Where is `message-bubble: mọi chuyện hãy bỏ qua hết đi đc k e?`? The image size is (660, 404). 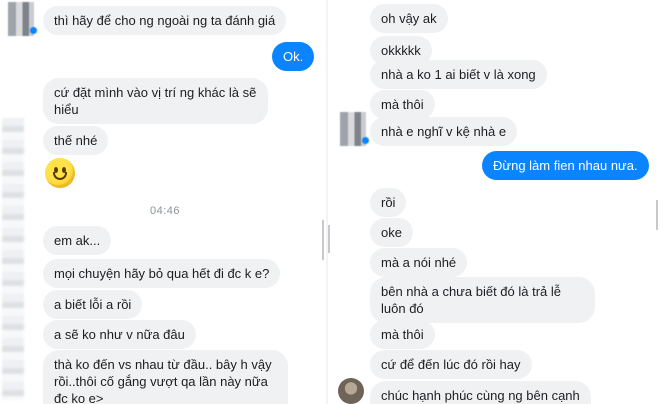 message-bubble: mọi chuyện hãy bỏ qua hết đi đc k e? is located at coordinates (162, 273).